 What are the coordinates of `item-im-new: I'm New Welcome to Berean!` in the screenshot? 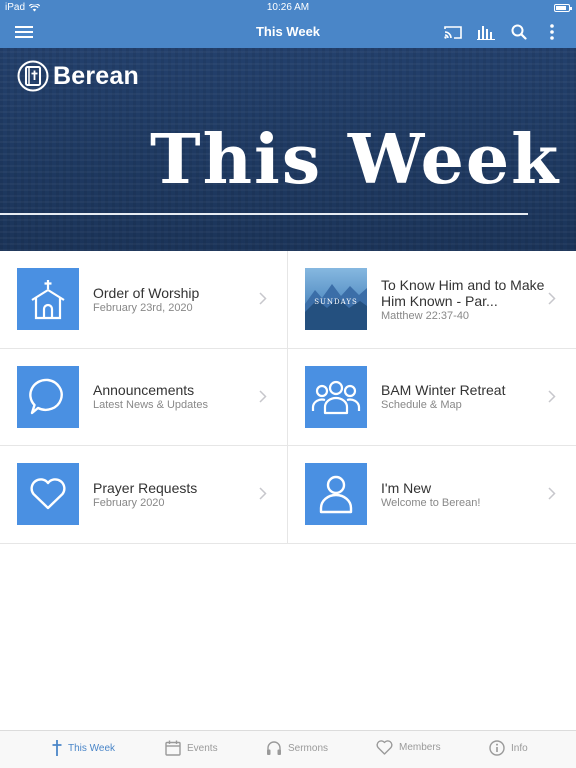 It's located at (432, 494).